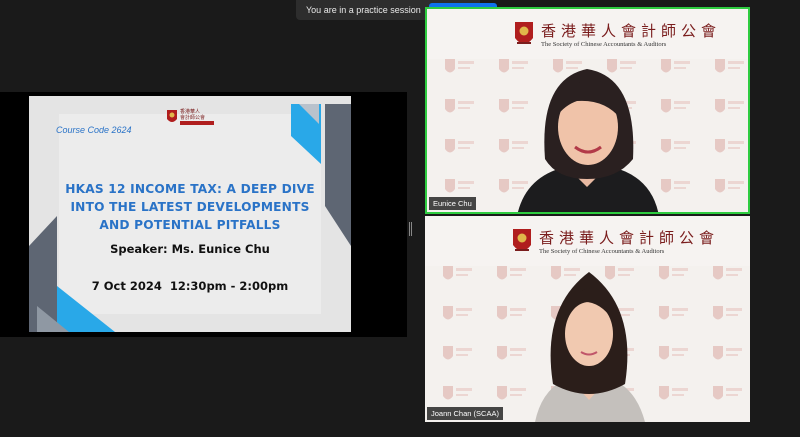 This screenshot has width=800, height=437. What do you see at coordinates (190, 249) in the screenshot?
I see `slide-speaker: Speaker: Ms. Eunice Chu` at bounding box center [190, 249].